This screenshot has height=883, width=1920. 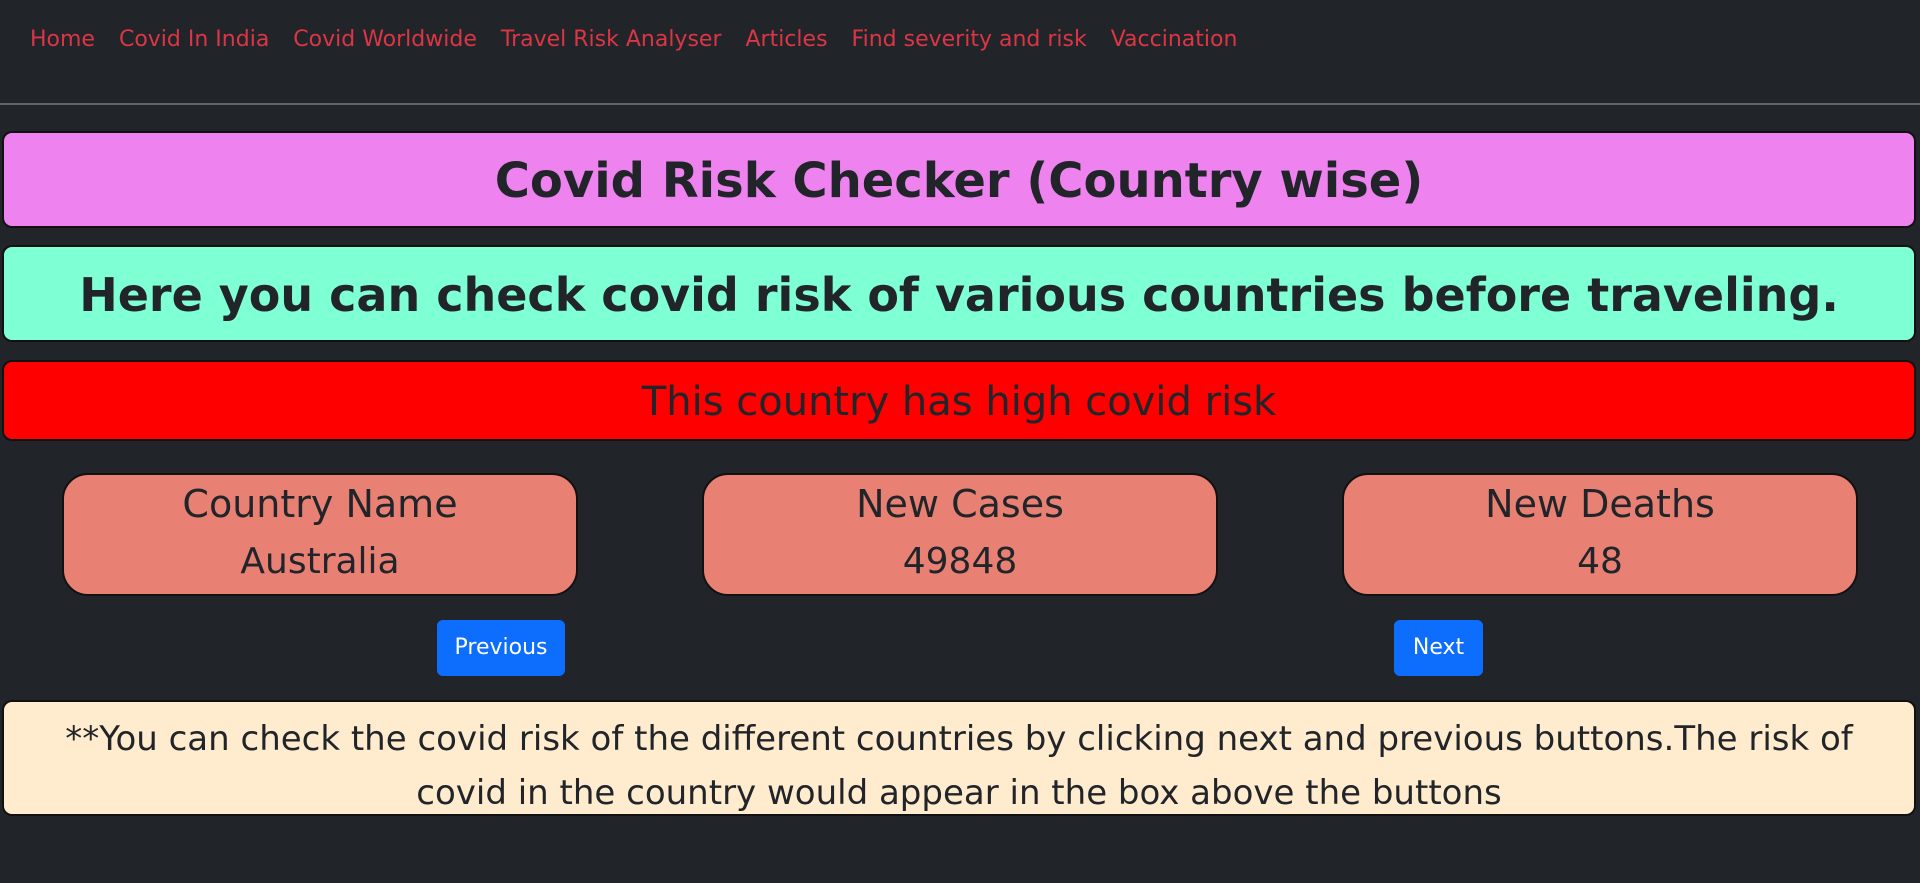 I want to click on nav-link-vaccination: Vaccination, so click(x=1174, y=39).